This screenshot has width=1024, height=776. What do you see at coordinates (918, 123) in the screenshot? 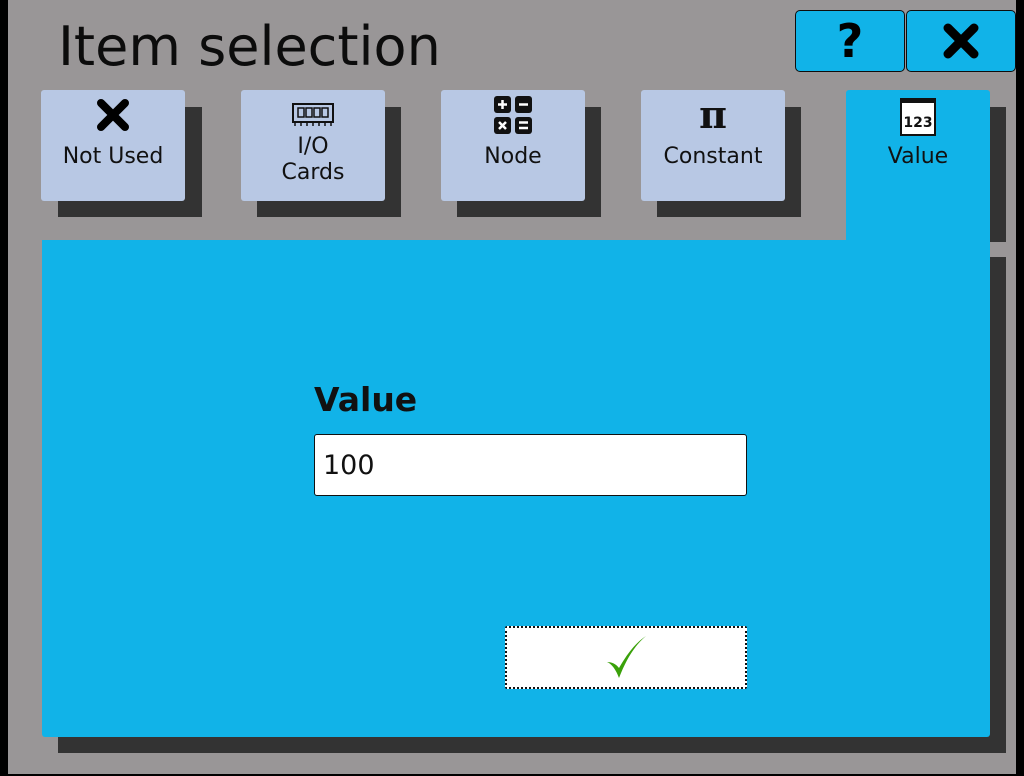
I see `number-123-text: 123` at bounding box center [918, 123].